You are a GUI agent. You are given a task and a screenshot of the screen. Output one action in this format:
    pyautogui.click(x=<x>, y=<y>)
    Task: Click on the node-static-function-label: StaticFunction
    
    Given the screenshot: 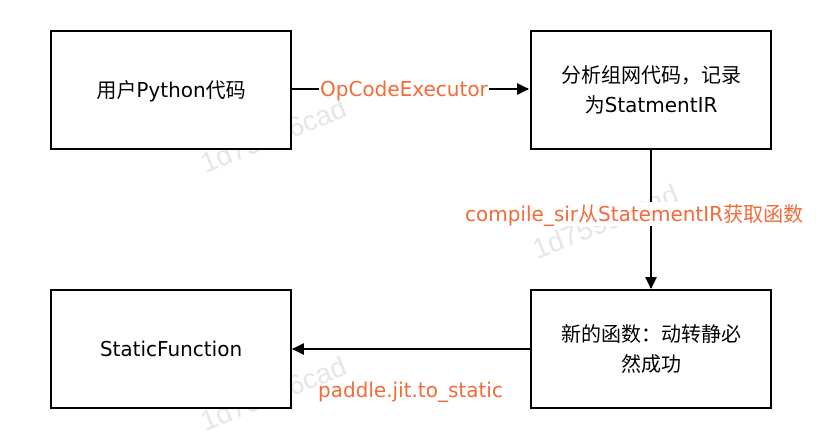 What is the action you would take?
    pyautogui.click(x=171, y=349)
    